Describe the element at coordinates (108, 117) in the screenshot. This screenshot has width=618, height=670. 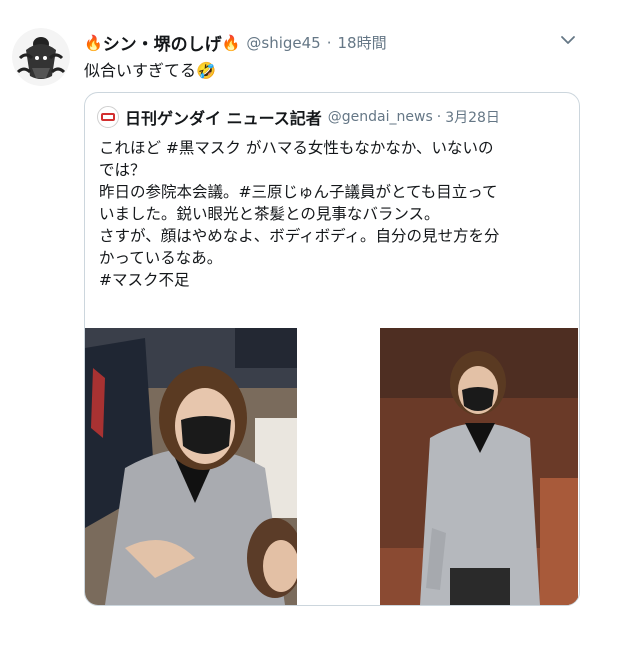
I see `quoted-avatar` at that location.